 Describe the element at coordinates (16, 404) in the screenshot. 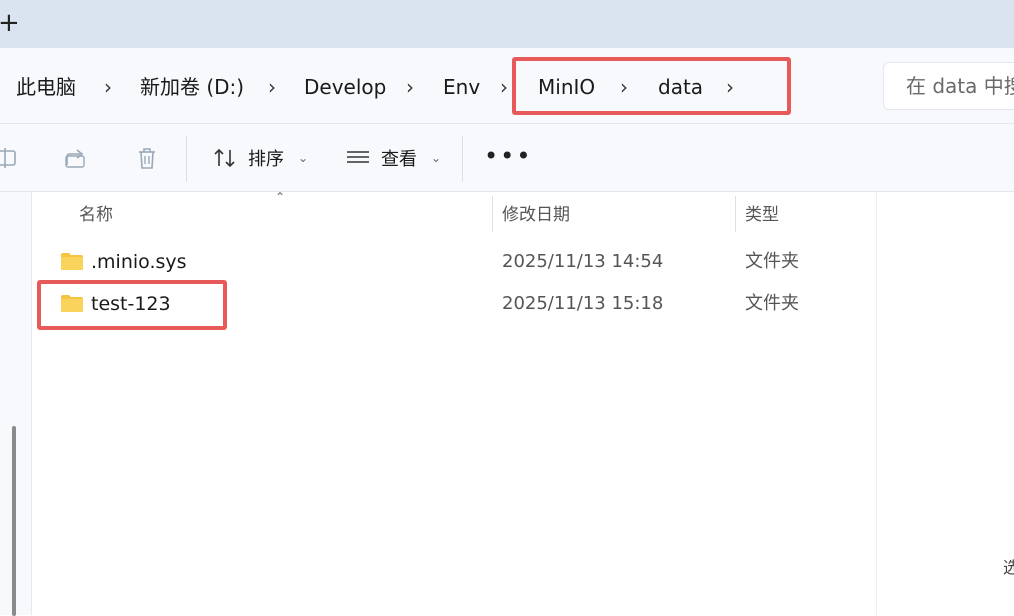

I see `navigation-pane` at that location.